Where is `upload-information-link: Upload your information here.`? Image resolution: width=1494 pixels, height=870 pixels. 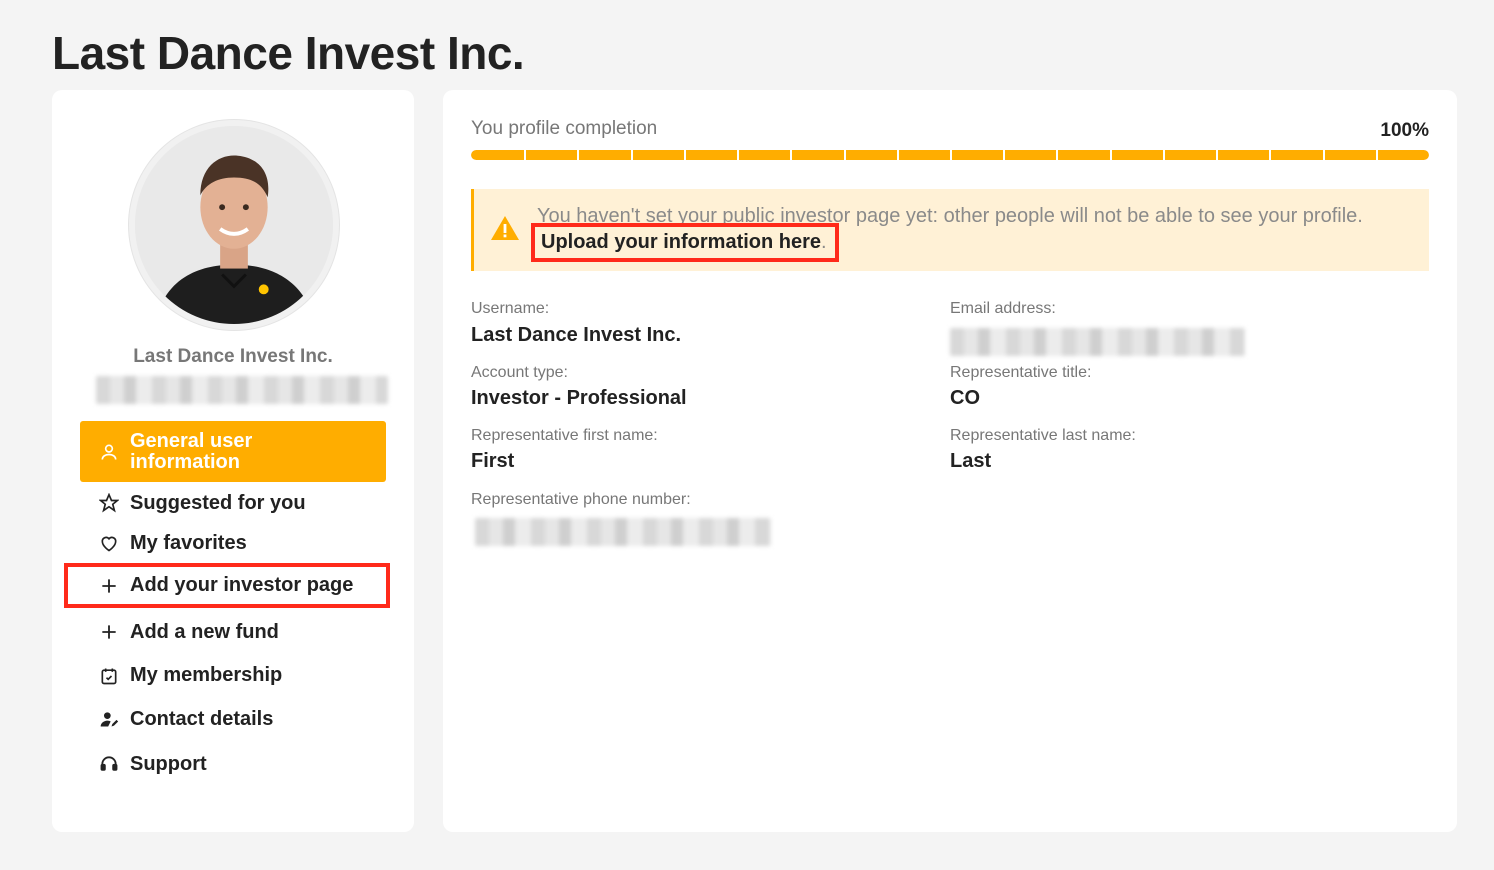
upload-information-link: Upload your information here. is located at coordinates (685, 242).